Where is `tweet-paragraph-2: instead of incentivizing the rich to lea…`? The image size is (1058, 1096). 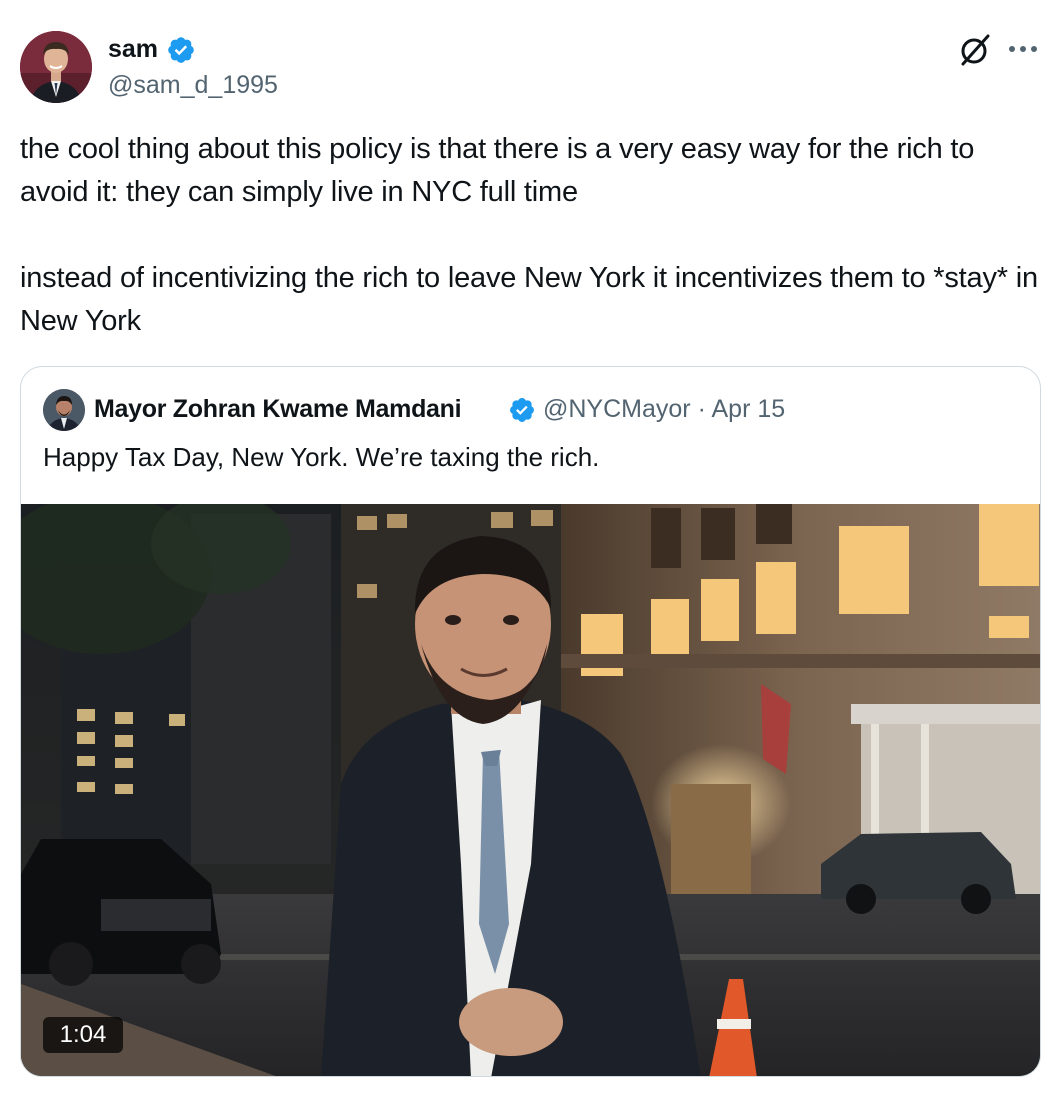
tweet-paragraph-2: instead of incentivizing the rich to lea… is located at coordinates (529, 299).